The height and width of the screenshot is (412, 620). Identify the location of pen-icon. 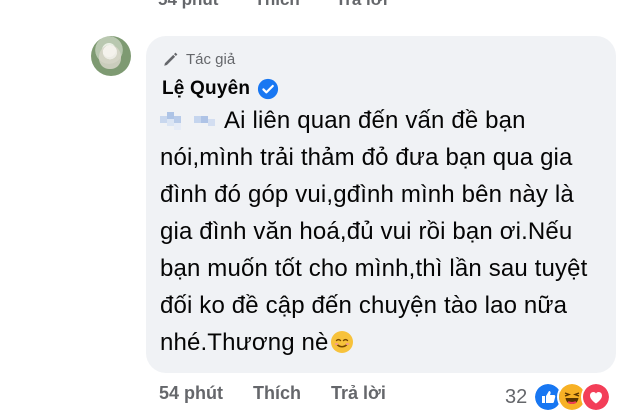
(171, 59).